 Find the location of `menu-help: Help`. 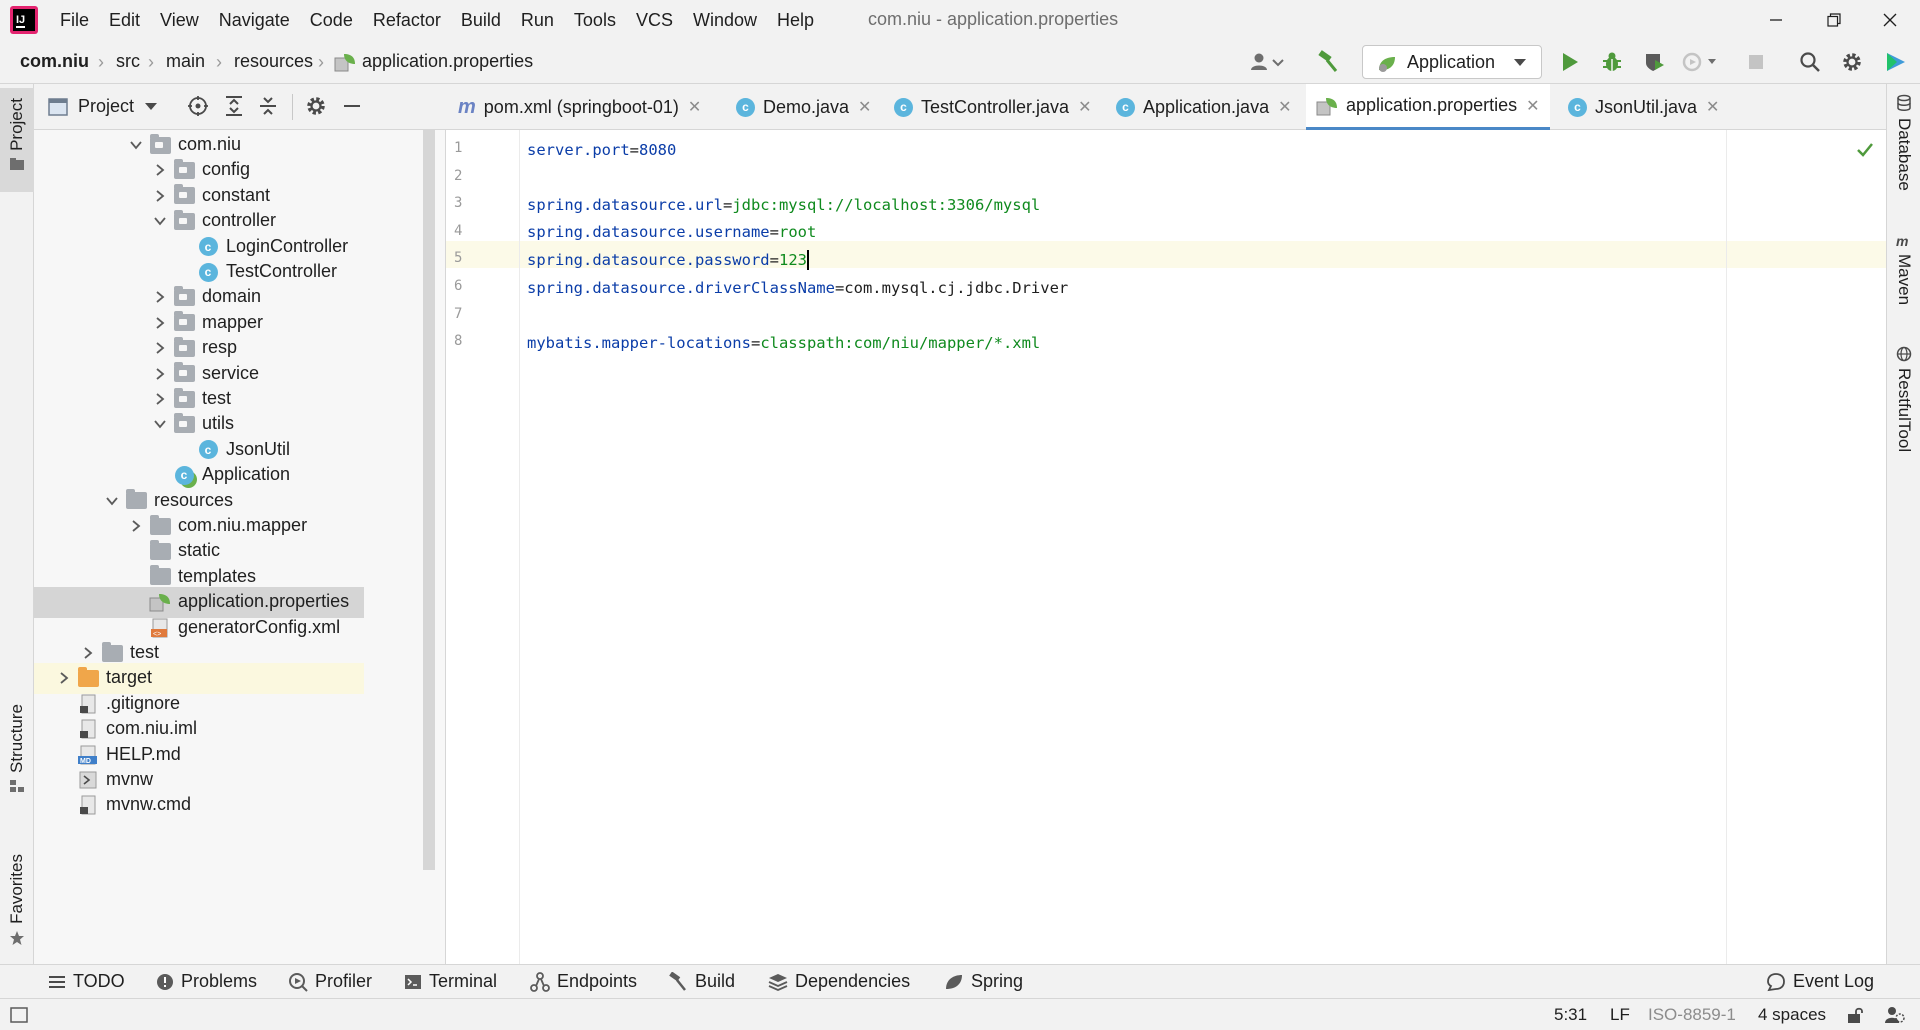

menu-help: Help is located at coordinates (795, 20).